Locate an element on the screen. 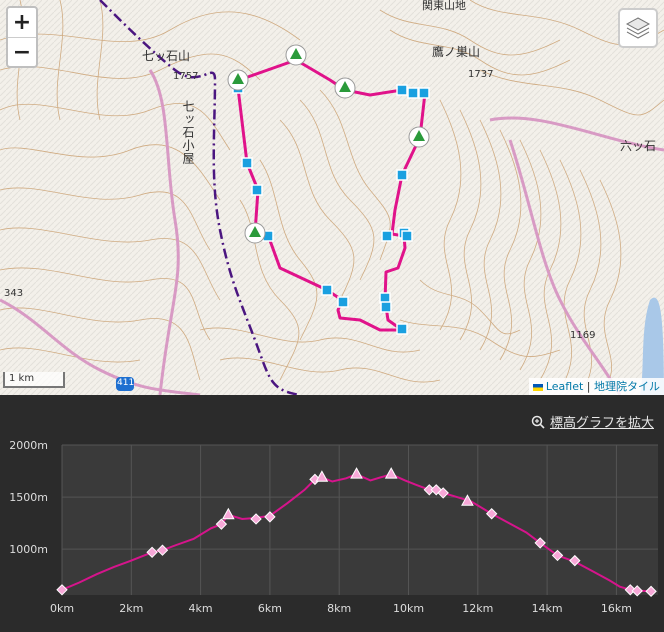  scale-bar: 1 km is located at coordinates (34, 380).